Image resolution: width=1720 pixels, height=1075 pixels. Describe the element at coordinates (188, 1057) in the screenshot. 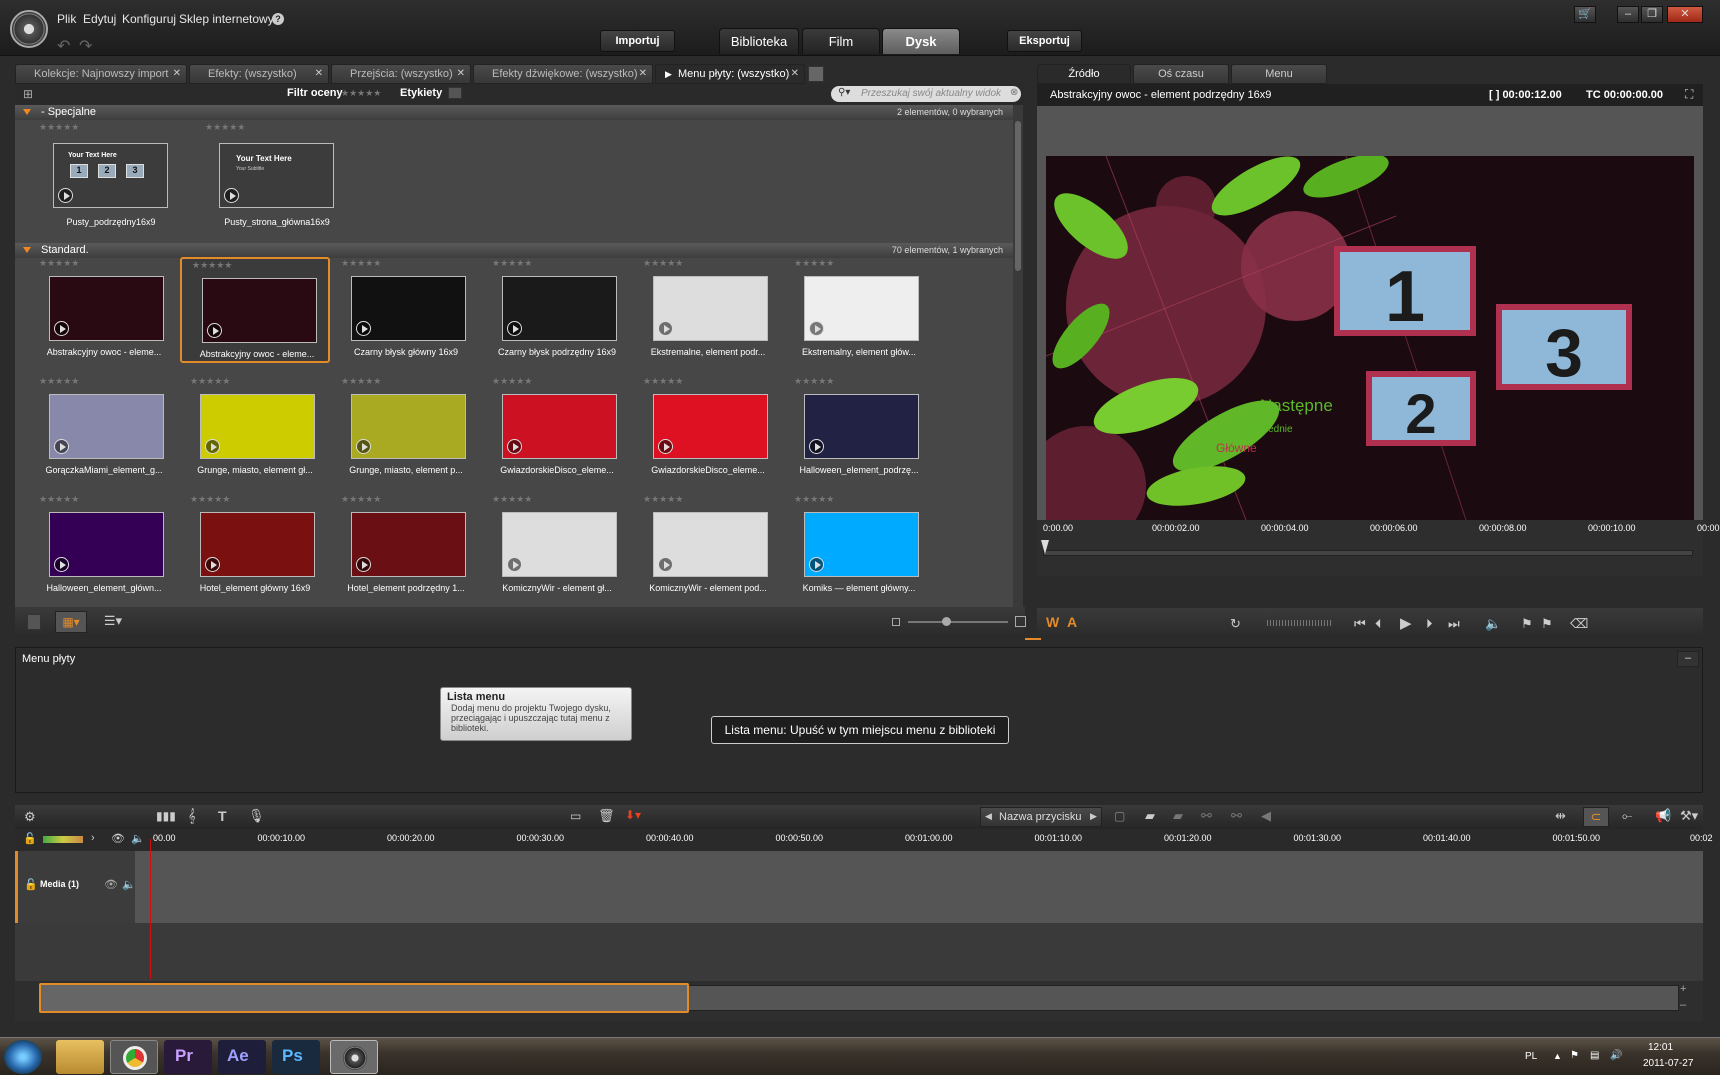

I see `premiere-icon: Pr` at that location.